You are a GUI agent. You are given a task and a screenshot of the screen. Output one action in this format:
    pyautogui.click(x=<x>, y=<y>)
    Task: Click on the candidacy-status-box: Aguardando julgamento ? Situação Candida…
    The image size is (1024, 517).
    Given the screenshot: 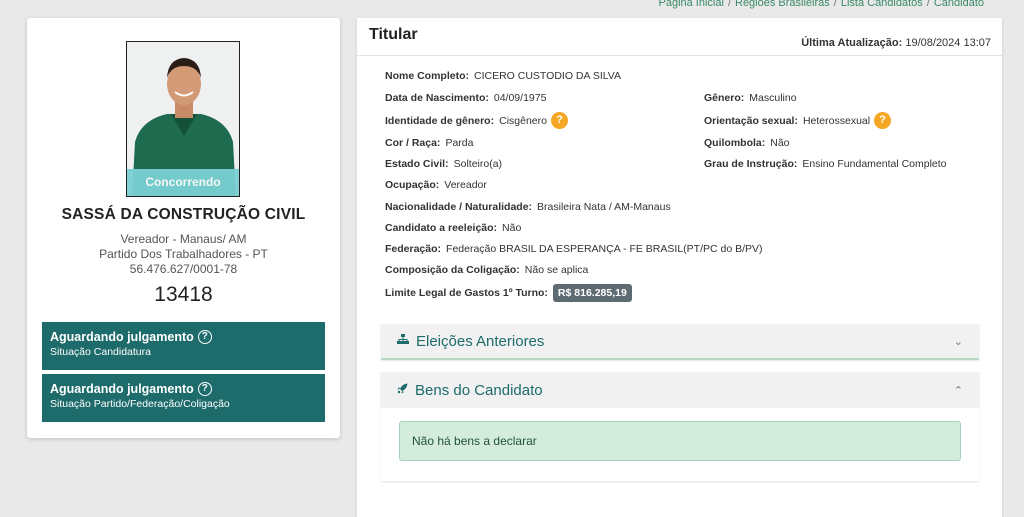 What is the action you would take?
    pyautogui.click(x=183, y=346)
    